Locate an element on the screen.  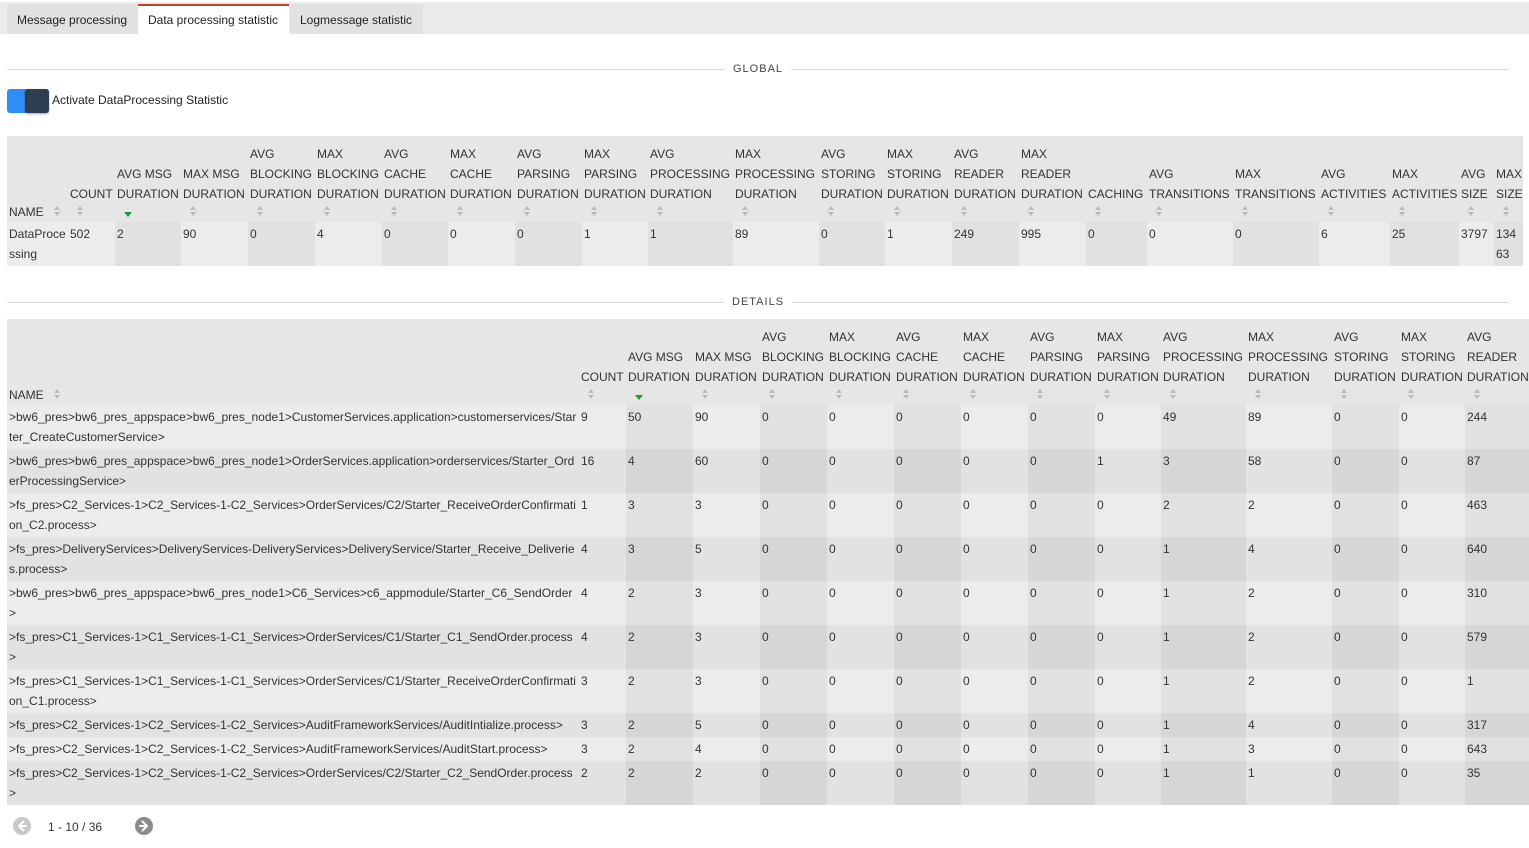
tab-logmessage-statistic: Logmessage statistic is located at coordinates (356, 19).